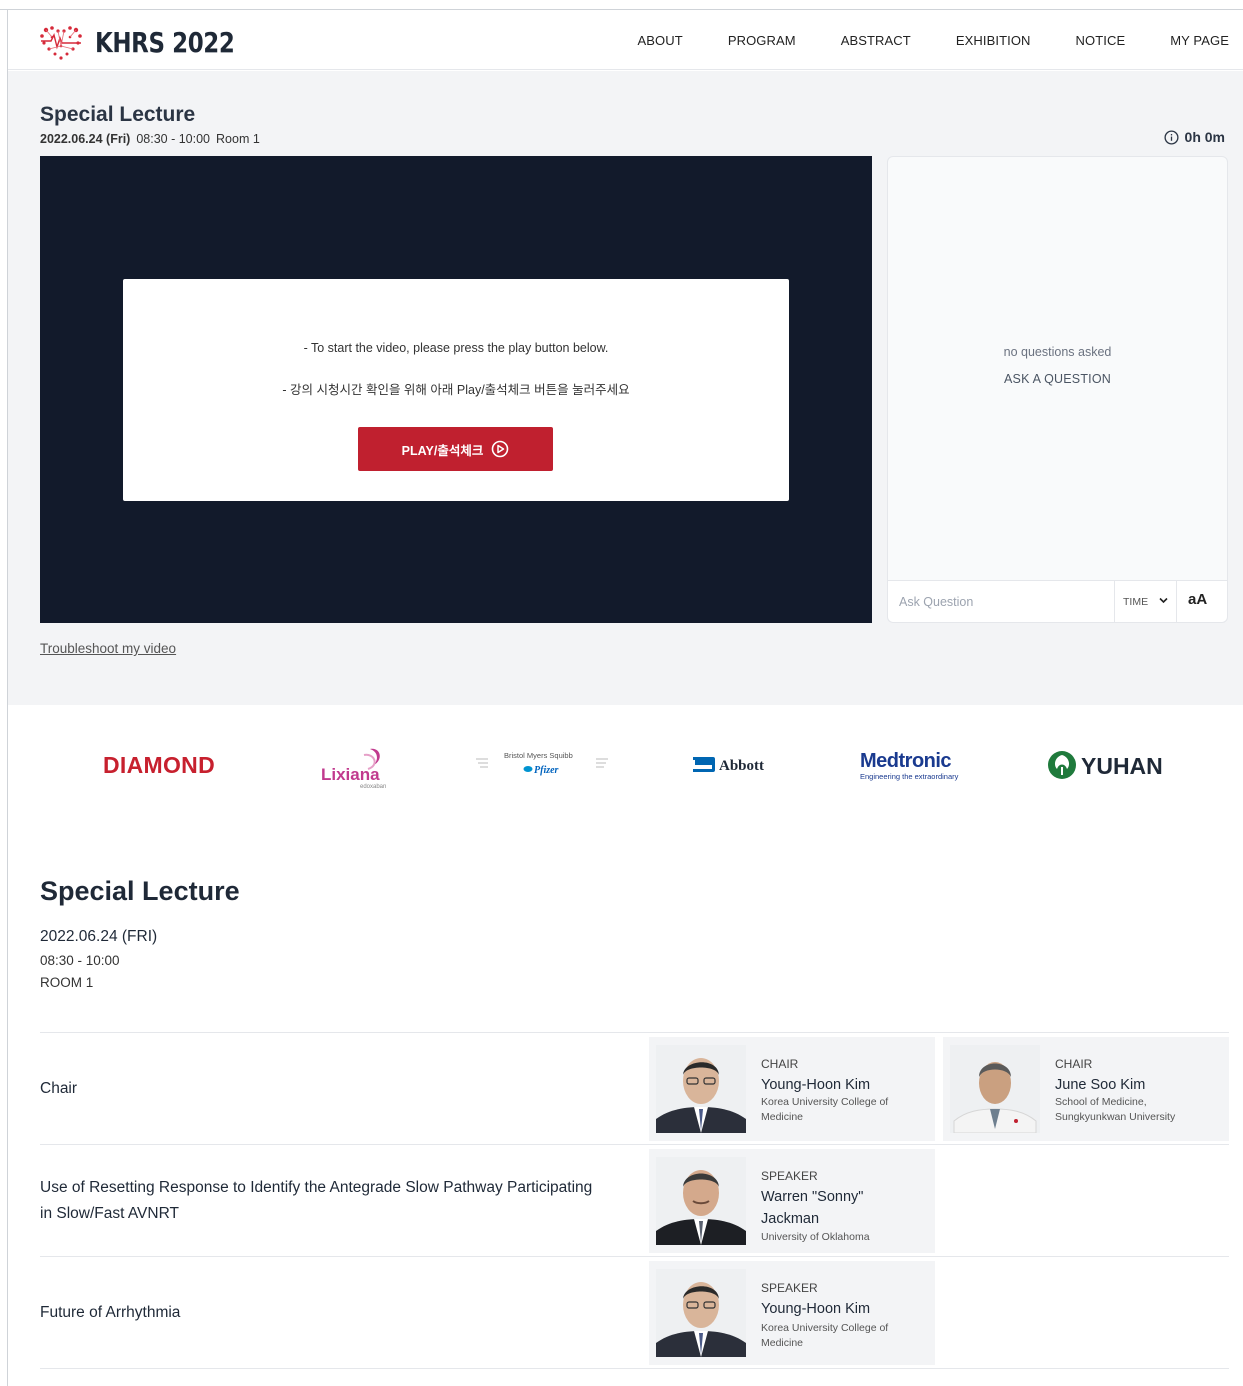  What do you see at coordinates (108, 648) in the screenshot?
I see `troubleshoot-video-link: Troubleshoot my video` at bounding box center [108, 648].